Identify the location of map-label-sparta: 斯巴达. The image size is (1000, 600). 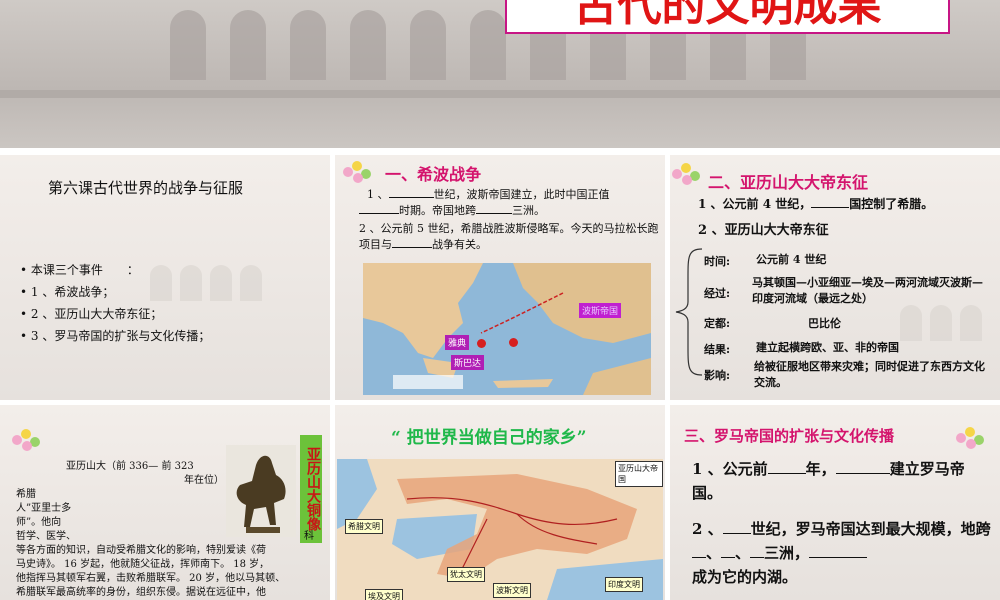
(468, 362).